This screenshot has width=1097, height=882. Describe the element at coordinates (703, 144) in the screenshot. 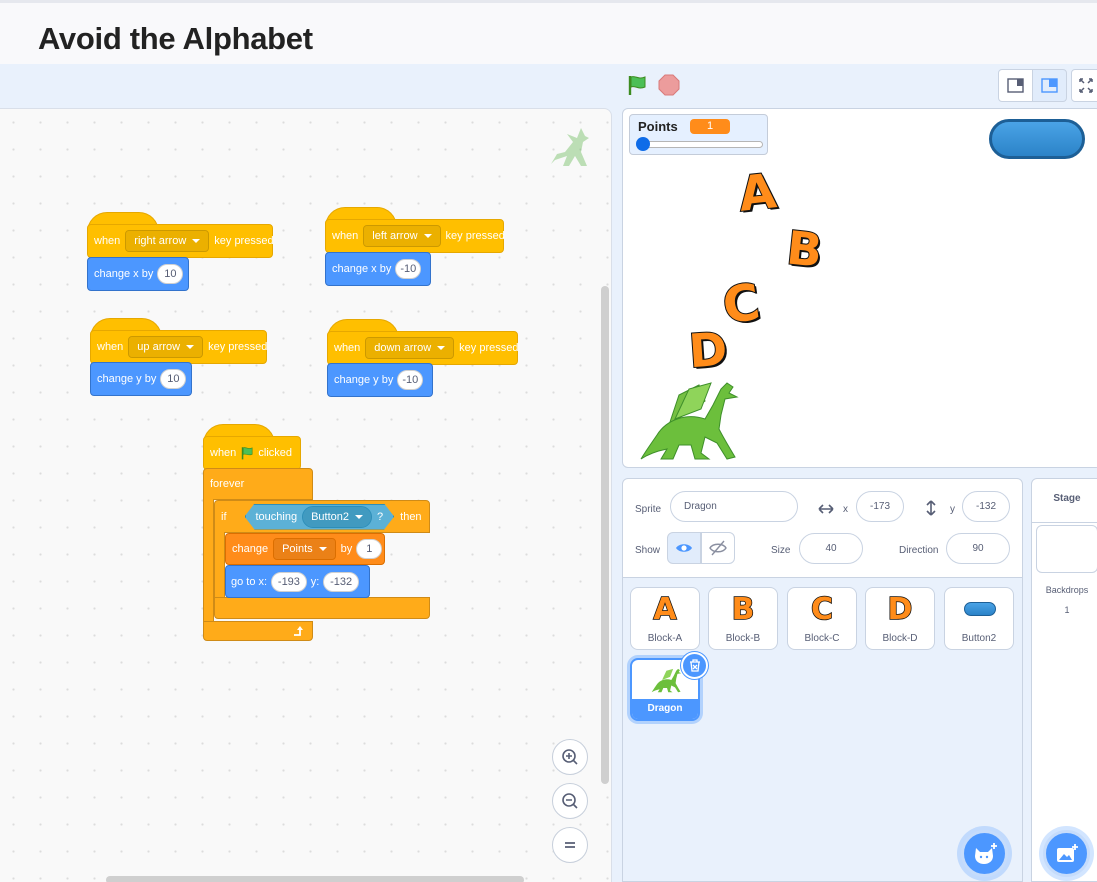

I see `monitor-slider-track` at that location.